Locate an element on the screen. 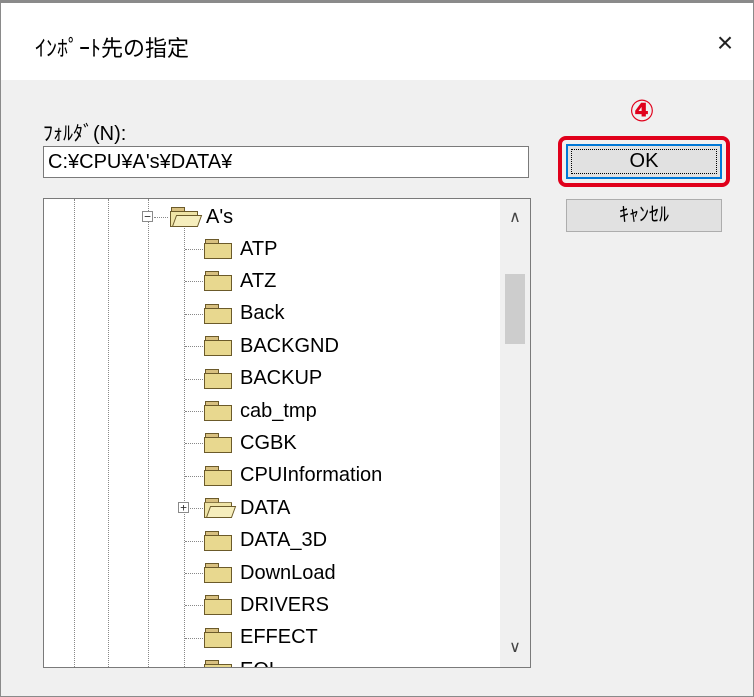  tree-item-parent: A's is located at coordinates (201, 217).